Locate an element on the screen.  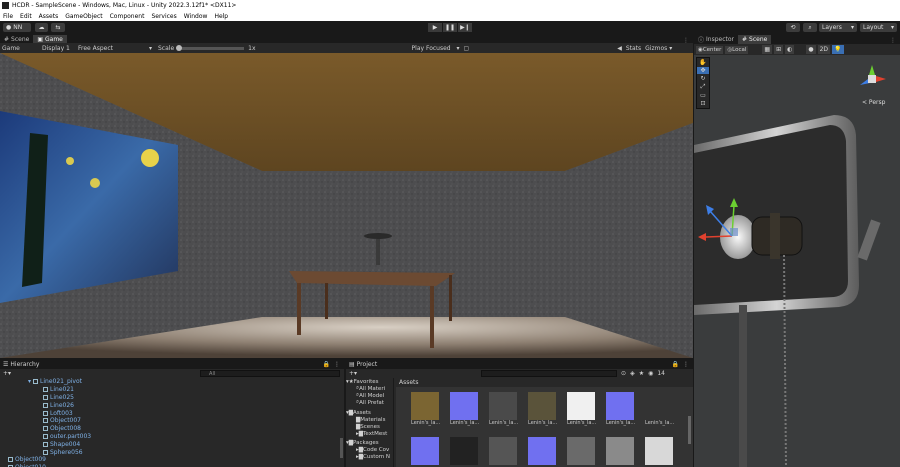
favorite-item: ⌕ All Materi is located at coordinates (369, 388).